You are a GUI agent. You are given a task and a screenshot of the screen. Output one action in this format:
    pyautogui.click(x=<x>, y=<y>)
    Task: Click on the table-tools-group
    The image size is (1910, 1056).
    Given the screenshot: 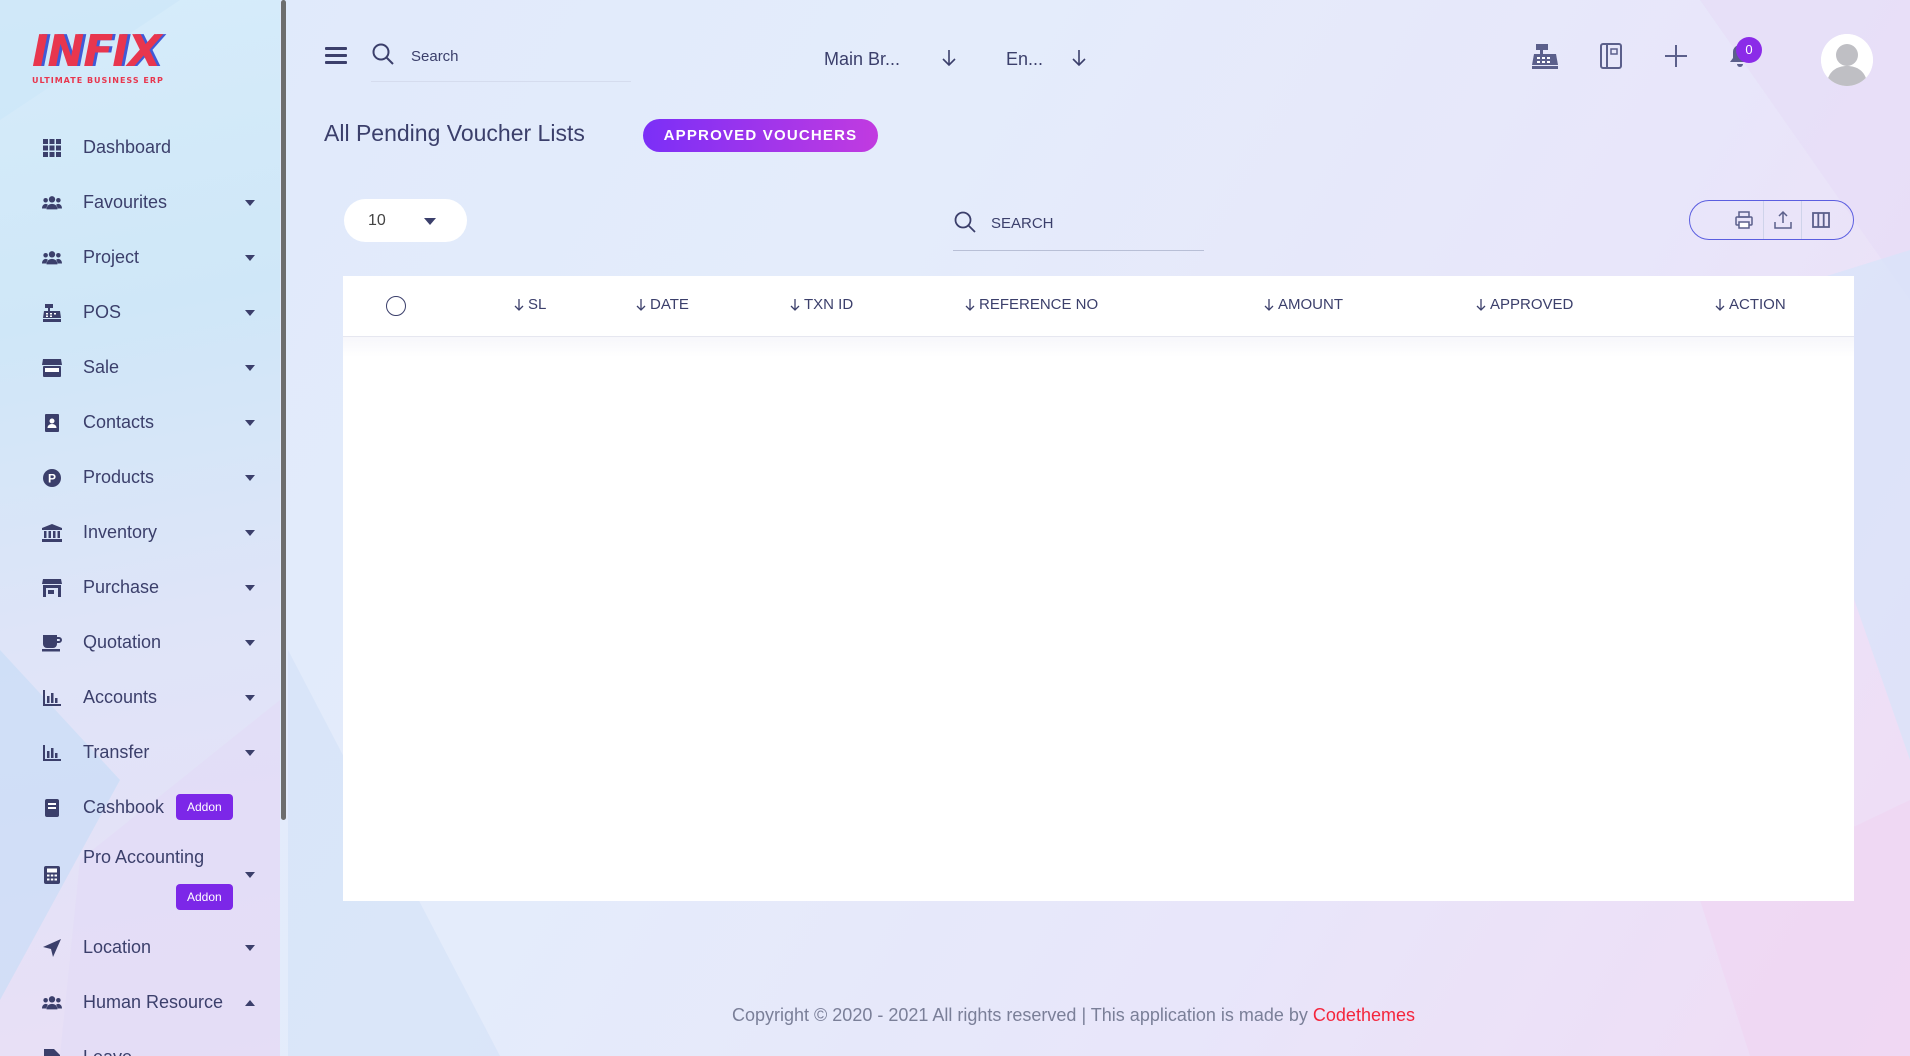 What is the action you would take?
    pyautogui.click(x=1771, y=220)
    